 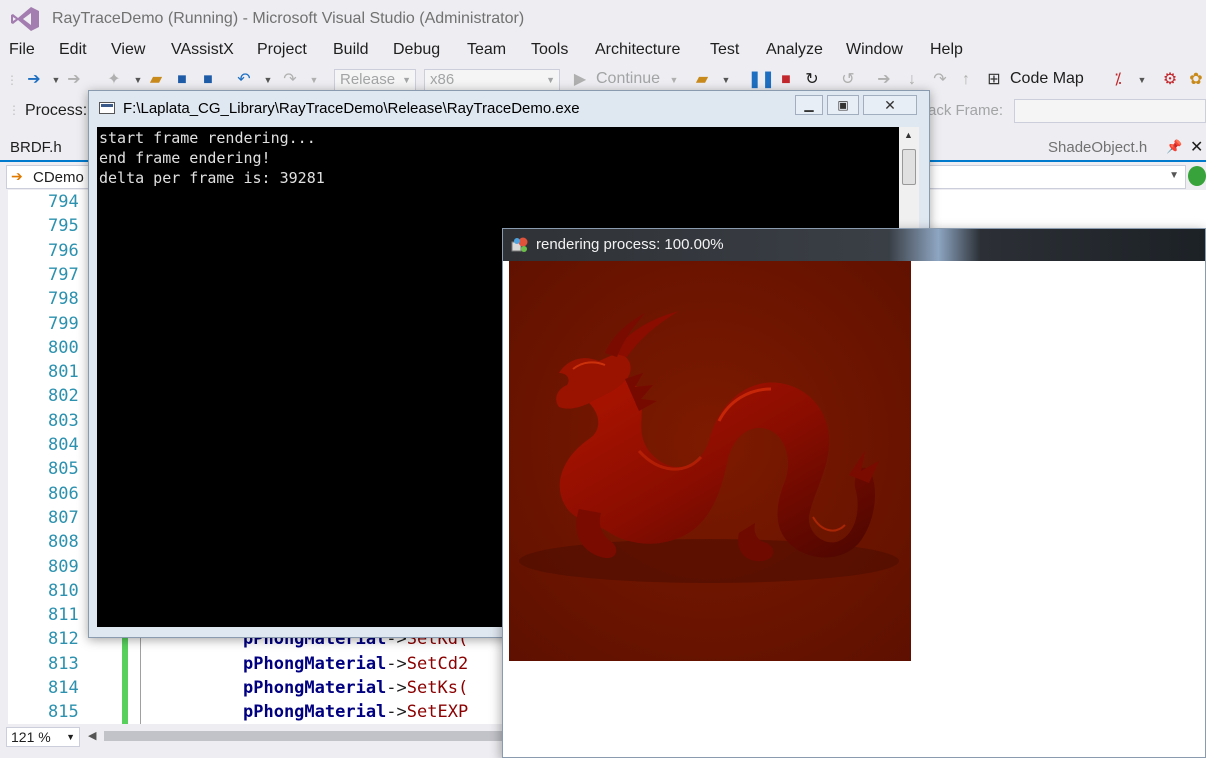 What do you see at coordinates (304, 736) in the screenshot?
I see `horizontal-scrollbar` at bounding box center [304, 736].